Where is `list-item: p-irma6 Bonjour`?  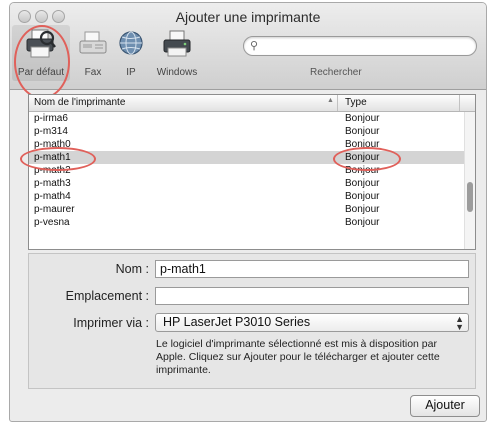
list-item: p-irma6 Bonjour is located at coordinates (246, 118).